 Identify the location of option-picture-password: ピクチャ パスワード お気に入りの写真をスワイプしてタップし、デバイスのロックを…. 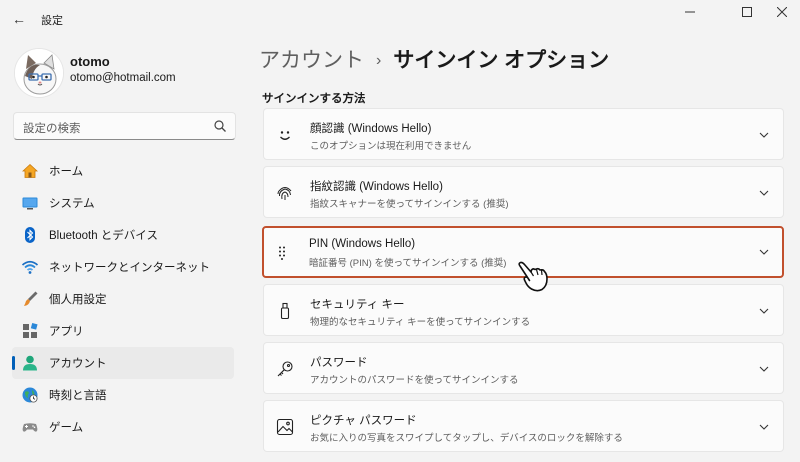
(523, 426).